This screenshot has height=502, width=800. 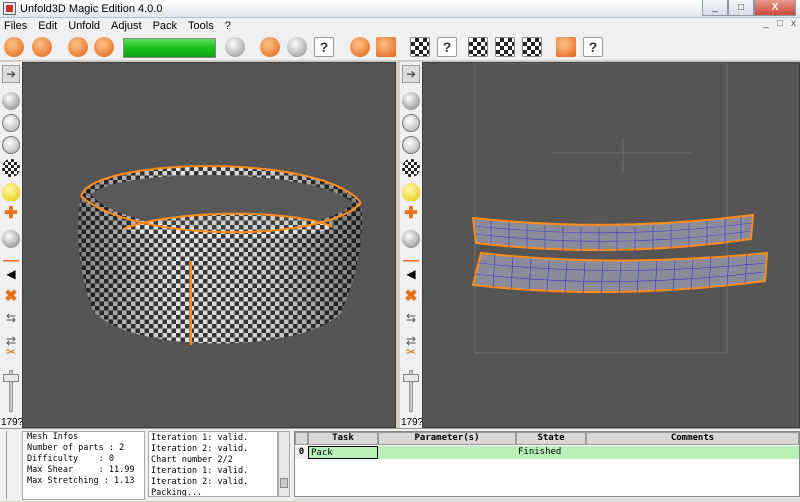 What do you see at coordinates (620, 273) in the screenshot?
I see `uv-shell-bottom` at bounding box center [620, 273].